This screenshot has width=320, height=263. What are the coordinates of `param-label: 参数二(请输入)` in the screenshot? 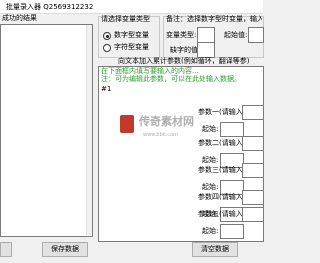 It's located at (222, 143).